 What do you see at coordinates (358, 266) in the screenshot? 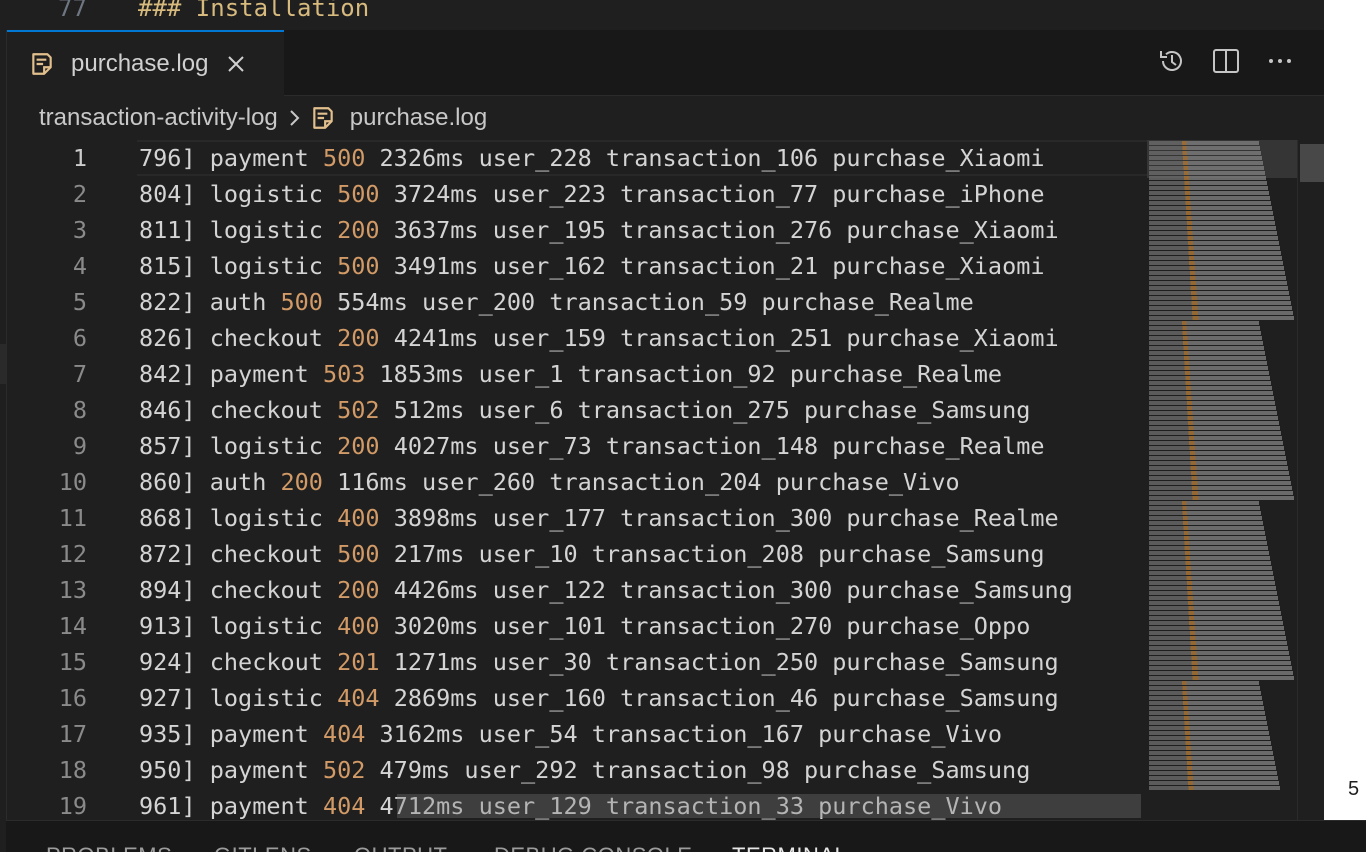
I see `status-code: 500` at bounding box center [358, 266].